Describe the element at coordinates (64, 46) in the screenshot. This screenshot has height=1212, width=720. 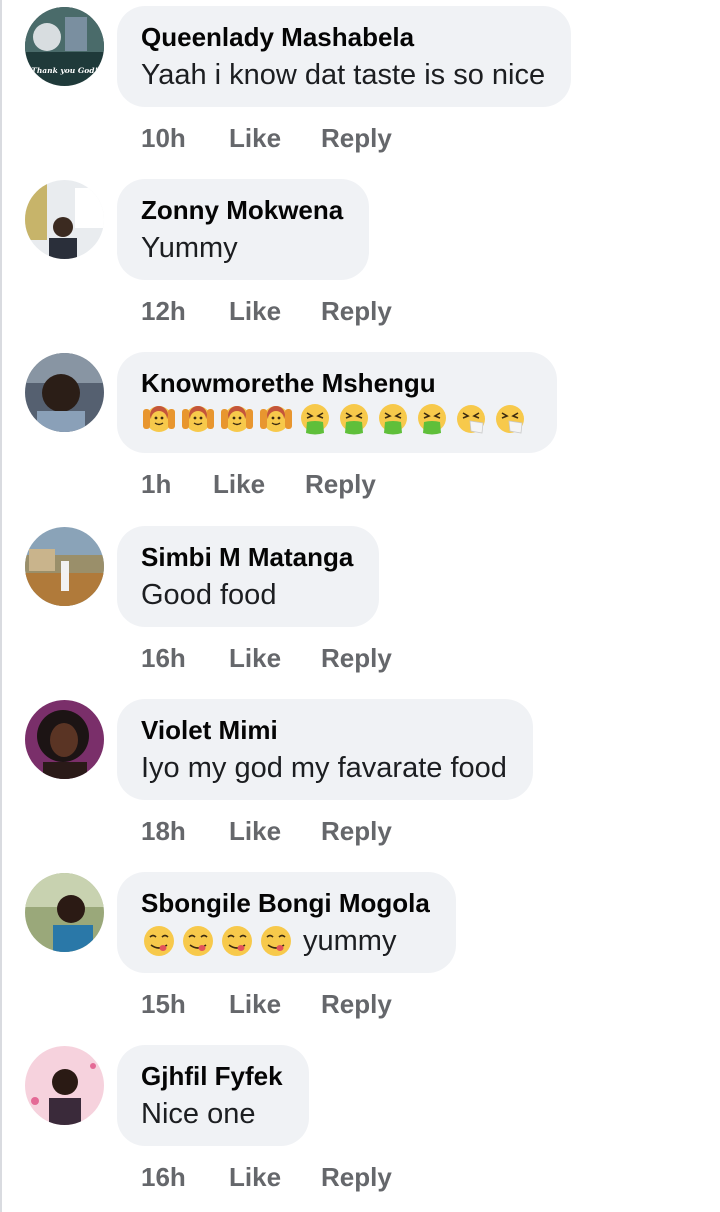
I see `avatar: Thank you God!` at that location.